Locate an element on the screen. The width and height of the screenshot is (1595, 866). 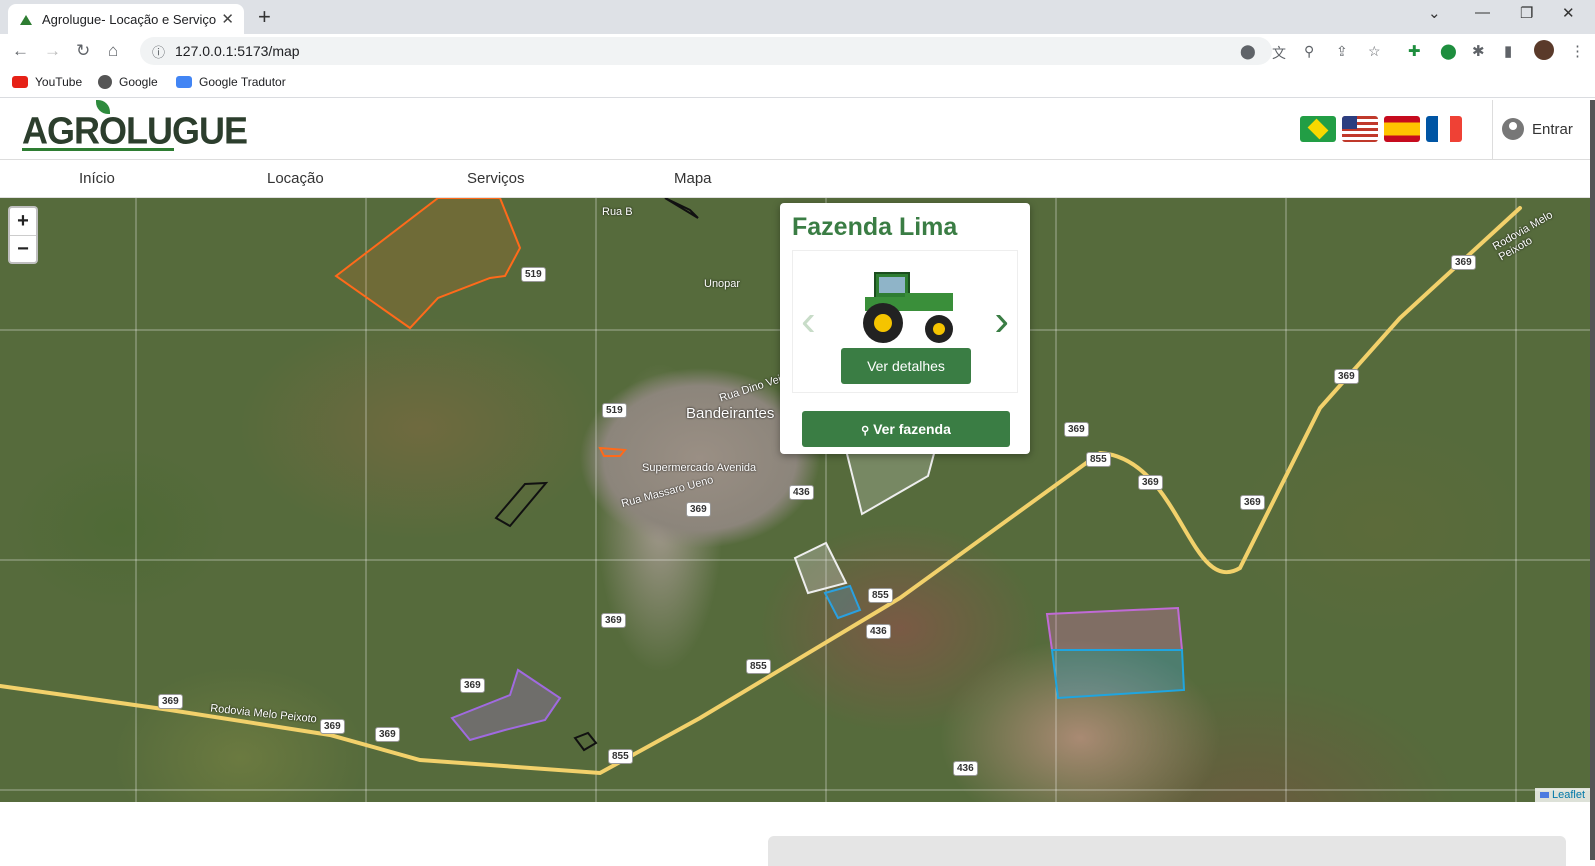
location-icon: ⬤ is located at coordinates (1248, 51).